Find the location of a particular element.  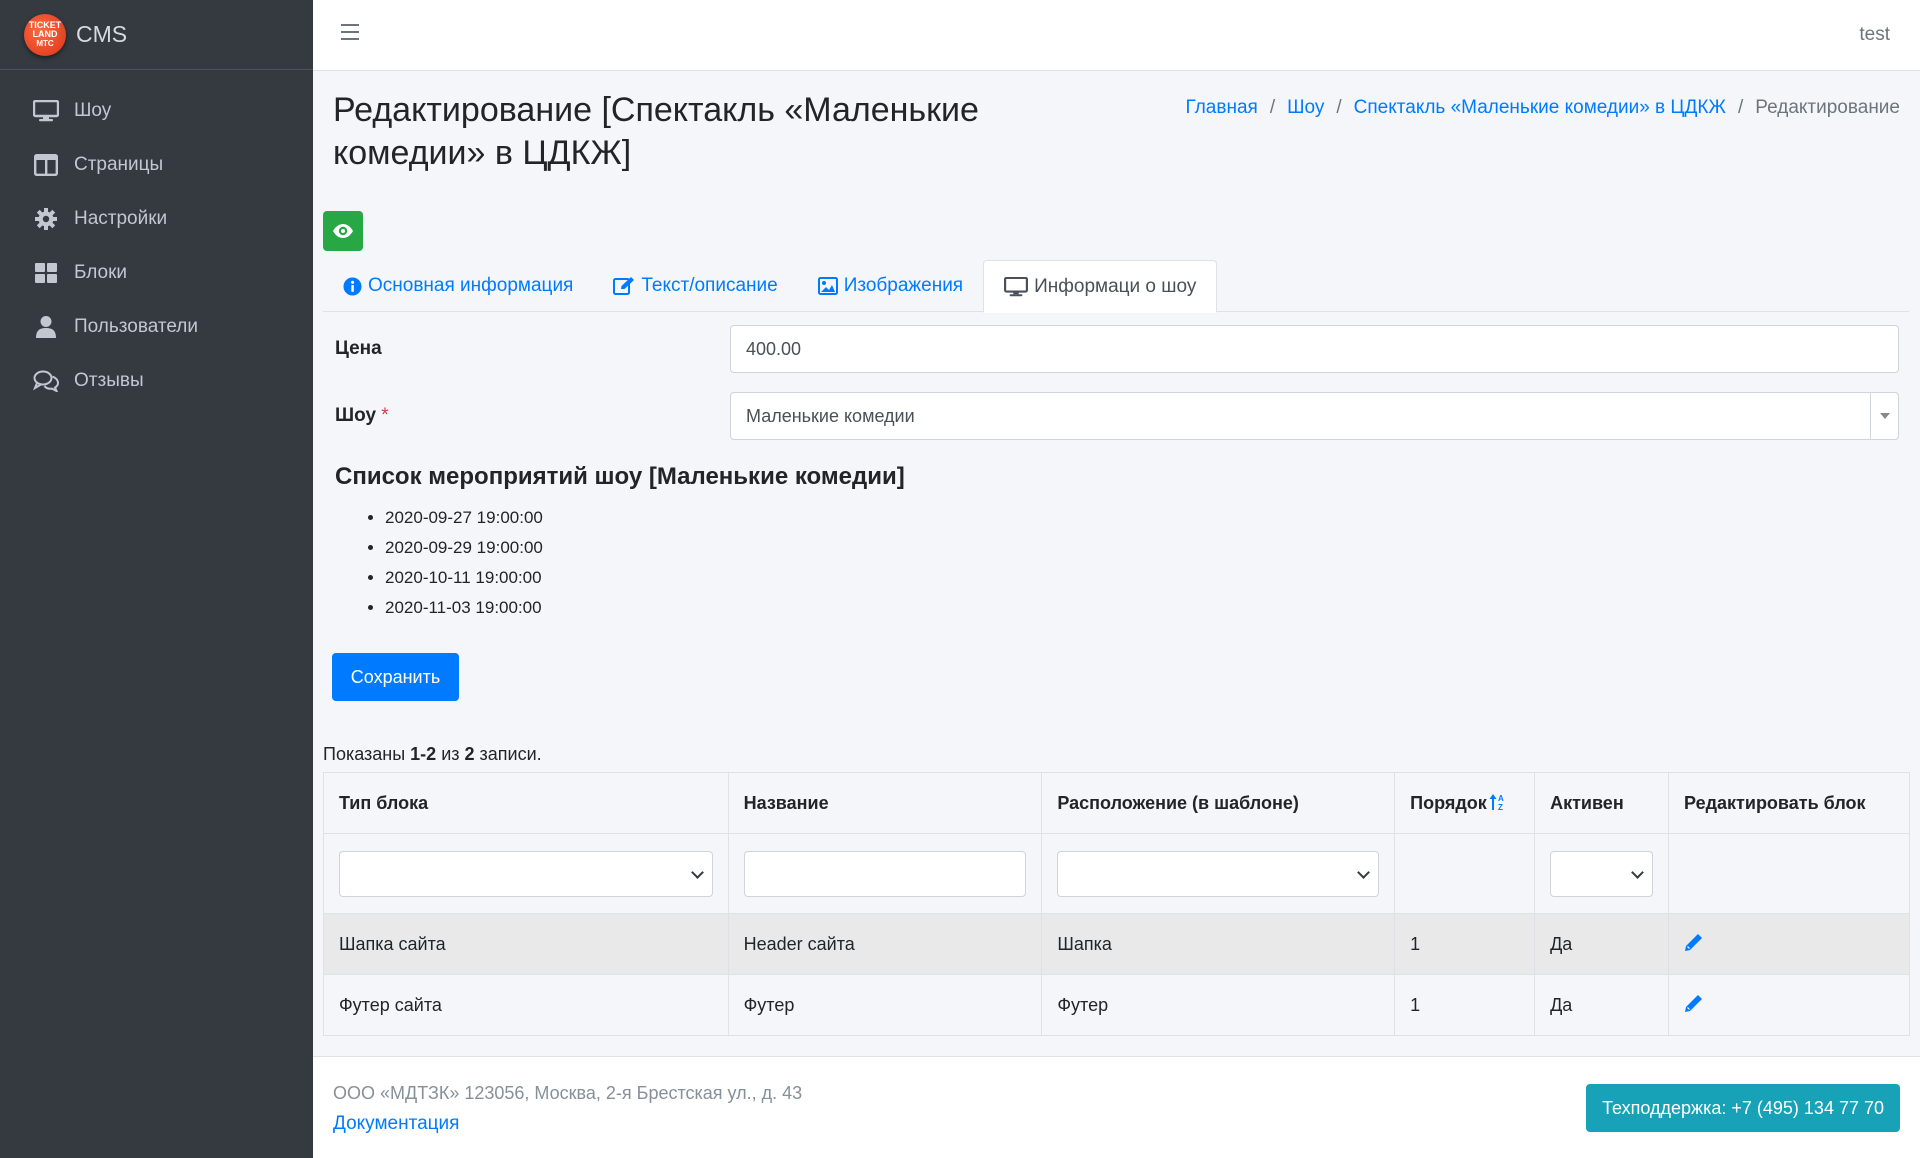

info-circle-icon is located at coordinates (352, 286).